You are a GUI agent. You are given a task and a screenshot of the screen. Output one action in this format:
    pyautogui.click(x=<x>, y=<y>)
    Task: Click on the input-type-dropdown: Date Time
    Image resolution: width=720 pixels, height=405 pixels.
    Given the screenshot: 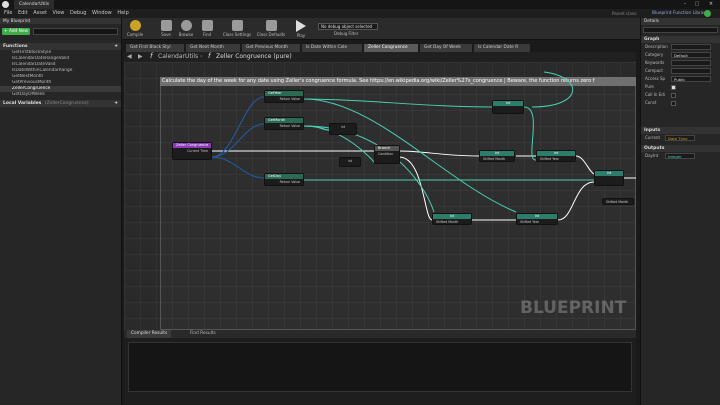 What is the action you would take?
    pyautogui.click(x=680, y=138)
    